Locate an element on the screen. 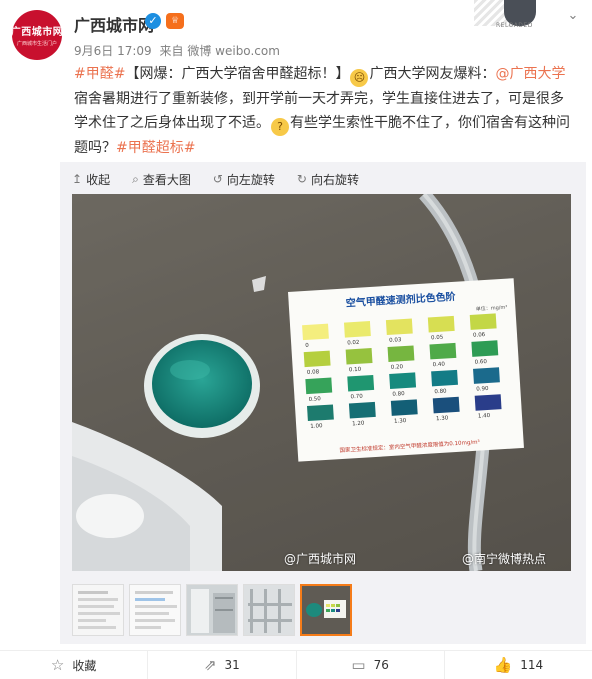  source-prefix: 来自 is located at coordinates (171, 51).